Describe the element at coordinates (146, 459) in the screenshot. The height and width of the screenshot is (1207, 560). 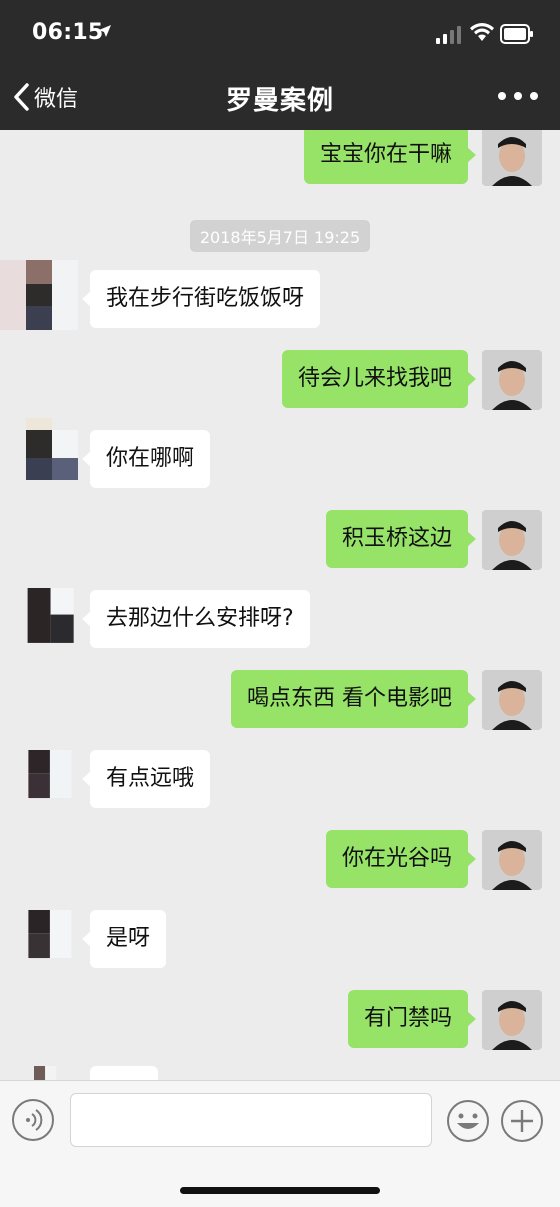
I see `message-bubble-incoming: 你在哪啊` at that location.